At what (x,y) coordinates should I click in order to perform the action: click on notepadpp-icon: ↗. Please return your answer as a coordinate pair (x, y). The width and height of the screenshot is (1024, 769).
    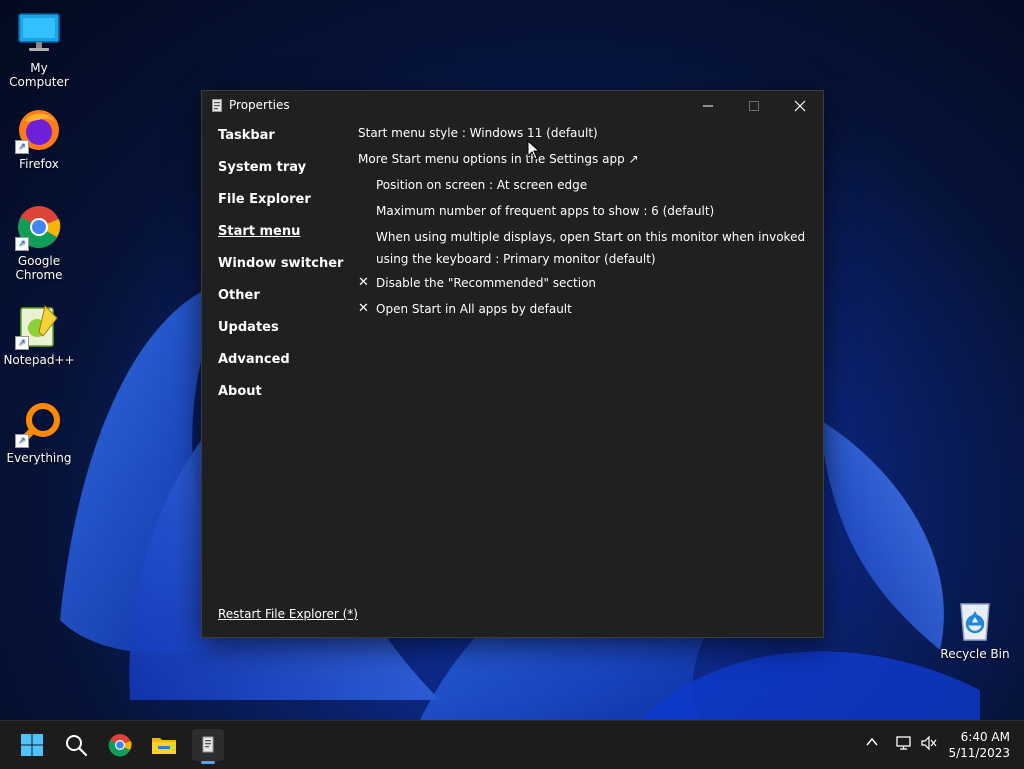
    Looking at the image, I should click on (39, 326).